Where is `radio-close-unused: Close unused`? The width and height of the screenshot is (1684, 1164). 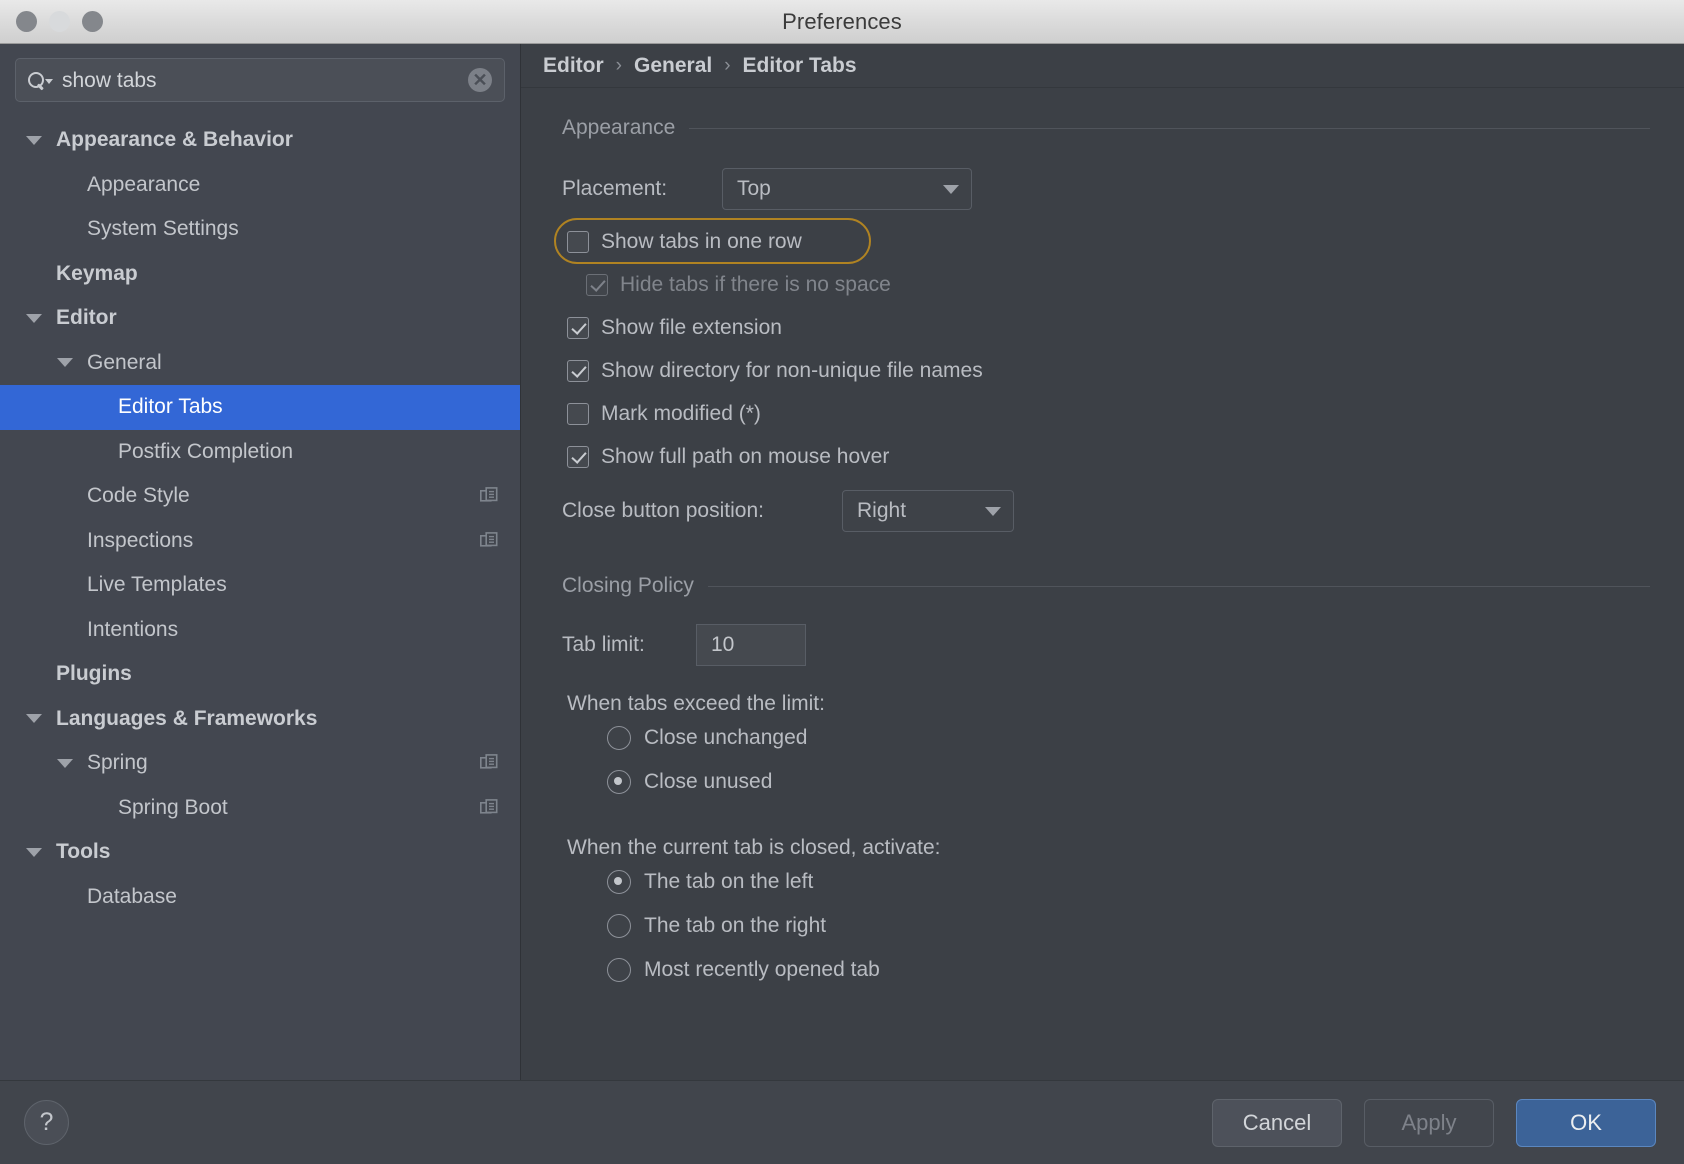 radio-close-unused: Close unused is located at coordinates (1102, 782).